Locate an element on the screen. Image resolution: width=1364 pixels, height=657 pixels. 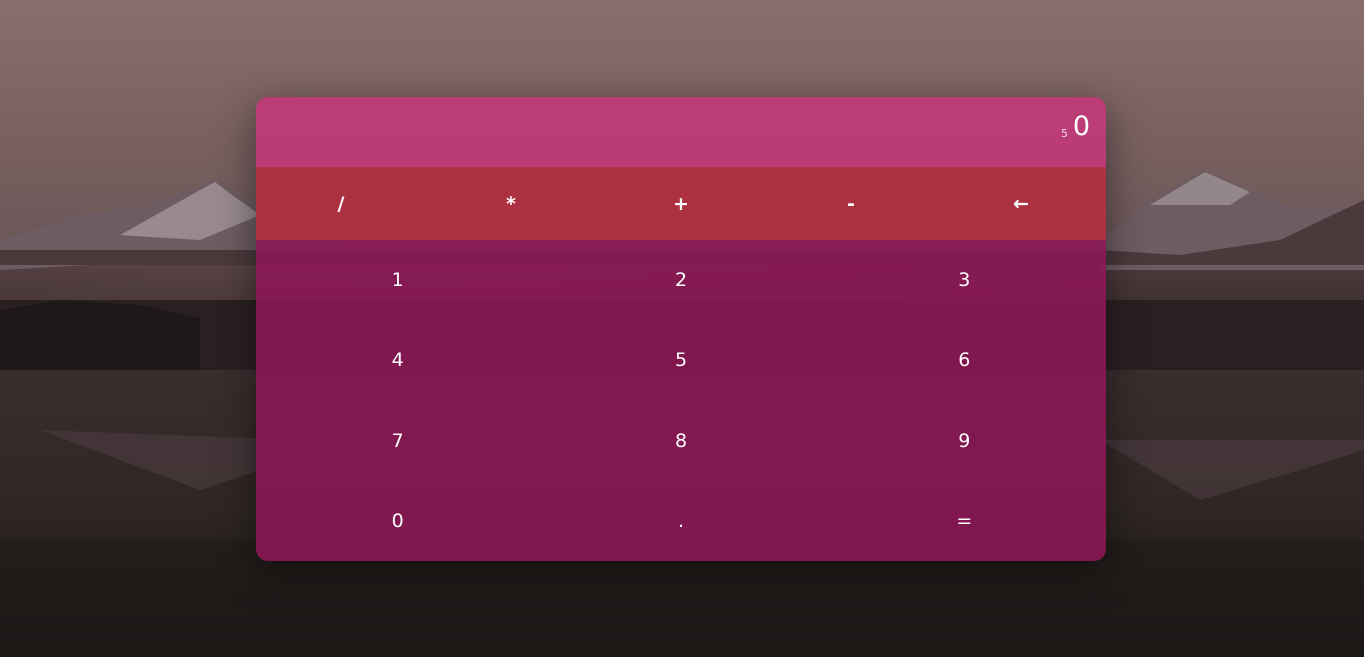
subtract-button: - is located at coordinates (851, 203).